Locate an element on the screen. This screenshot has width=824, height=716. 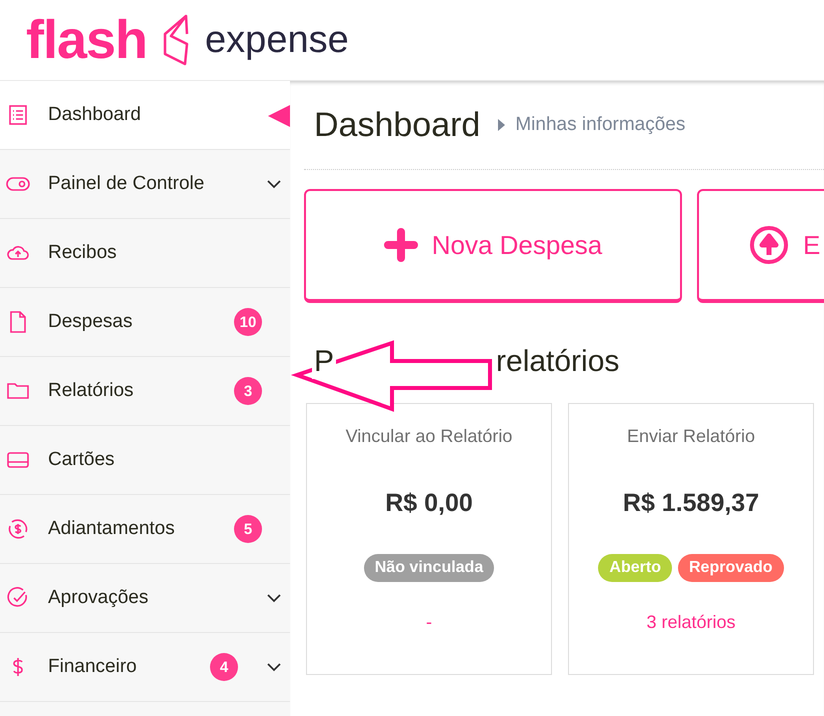
cycle-icon is located at coordinates (18, 529).